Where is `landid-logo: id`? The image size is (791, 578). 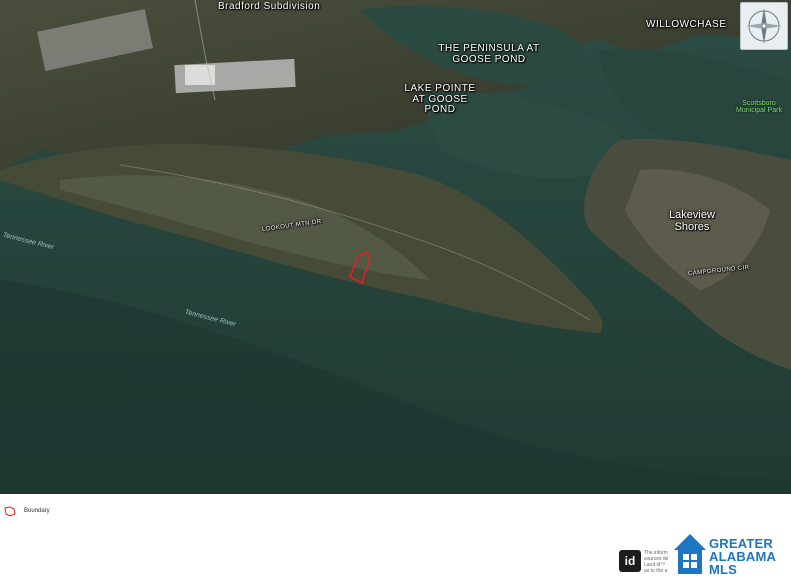 landid-logo: id is located at coordinates (630, 561).